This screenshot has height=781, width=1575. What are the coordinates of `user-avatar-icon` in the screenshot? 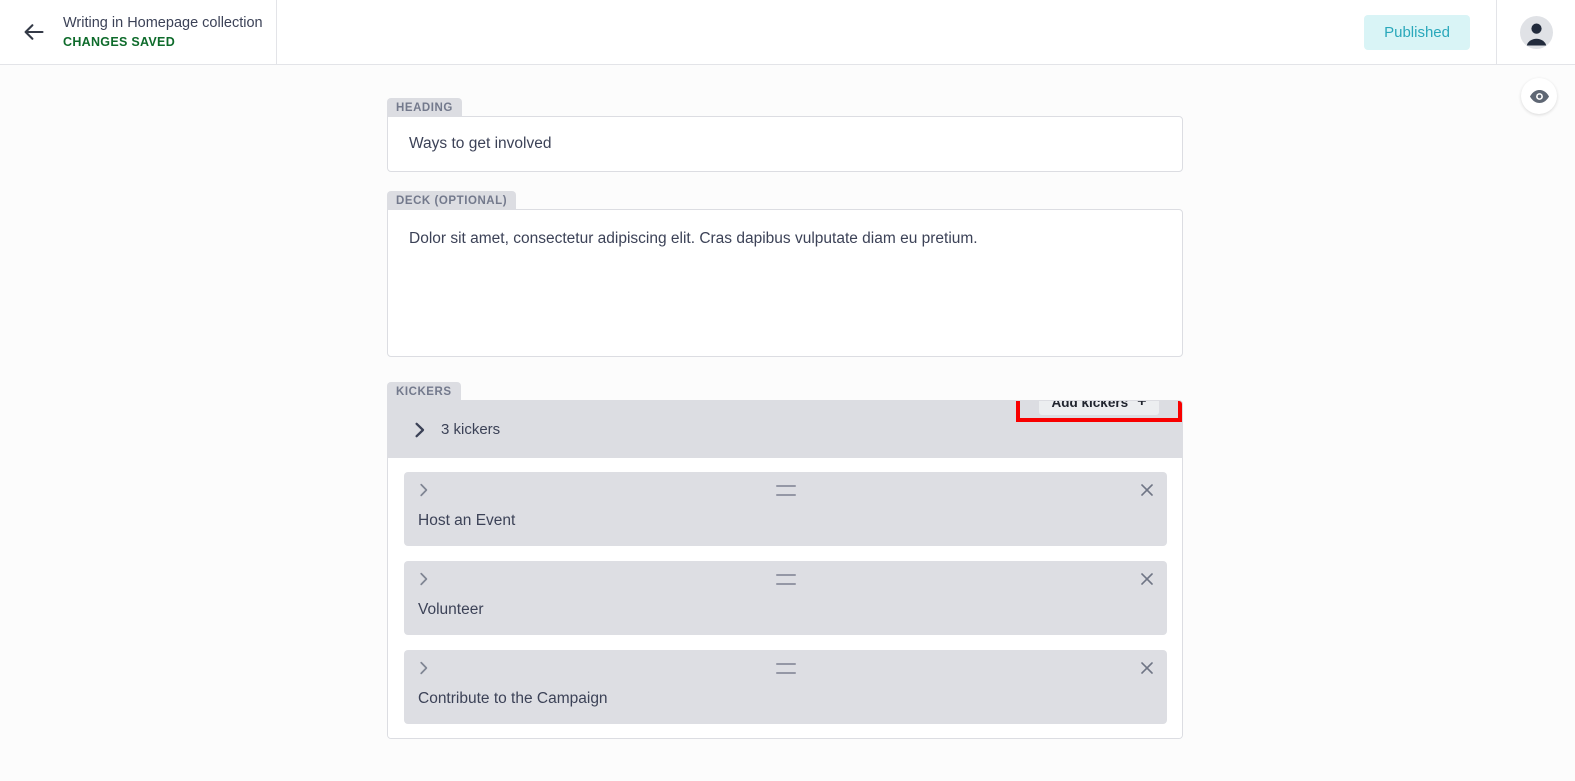 It's located at (1536, 34).